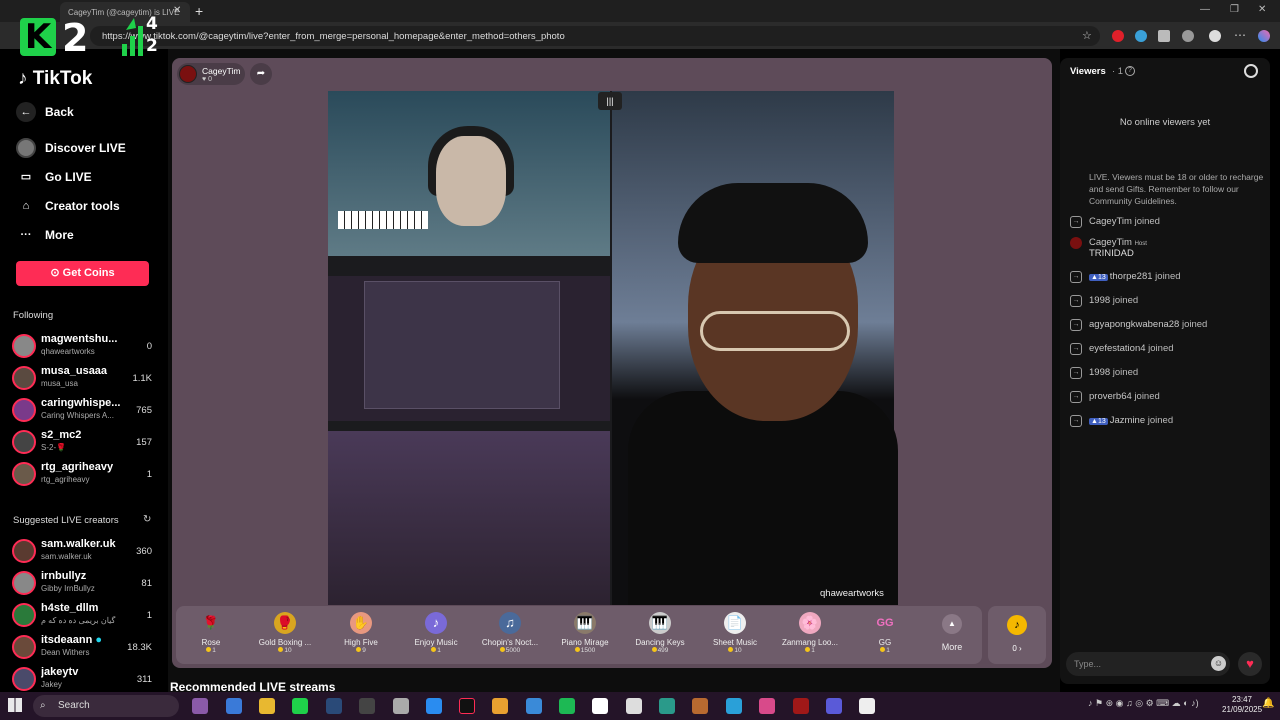  I want to click on following-item: musa_usaaa musa_usa 1.1K, so click(84, 379).